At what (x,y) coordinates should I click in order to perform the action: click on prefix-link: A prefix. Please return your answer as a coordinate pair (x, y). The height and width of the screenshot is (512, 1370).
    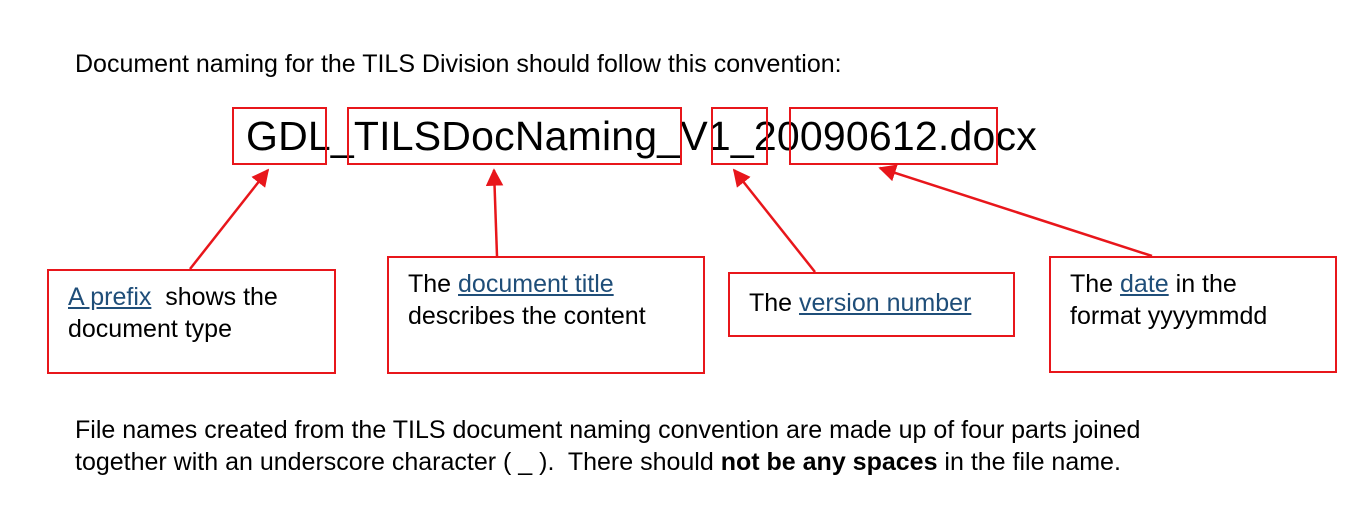
    Looking at the image, I should click on (109, 297).